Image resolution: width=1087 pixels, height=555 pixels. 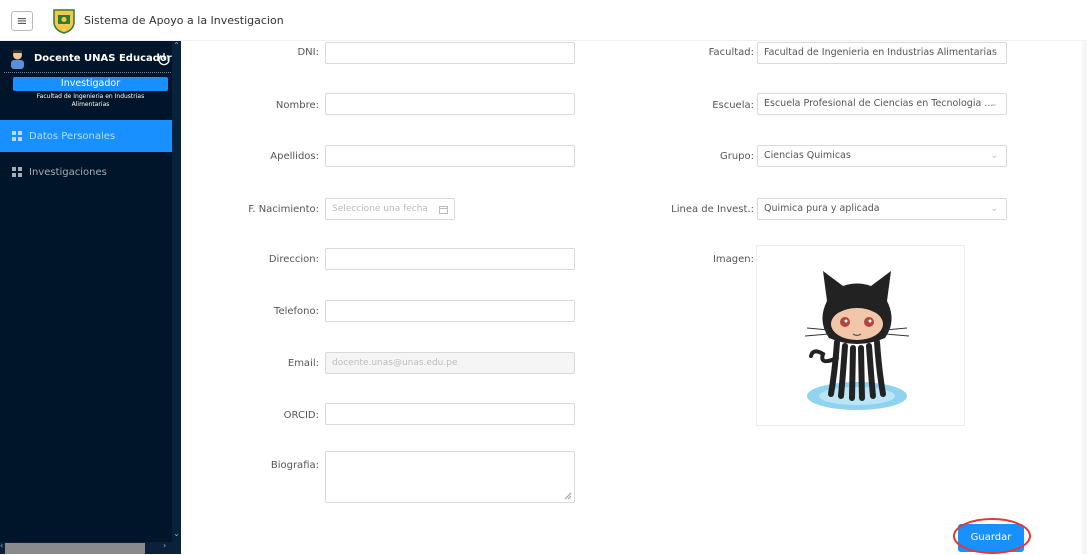 What do you see at coordinates (882, 209) in the screenshot?
I see `linea-select: Quimica pura y aplicada ⌄` at bounding box center [882, 209].